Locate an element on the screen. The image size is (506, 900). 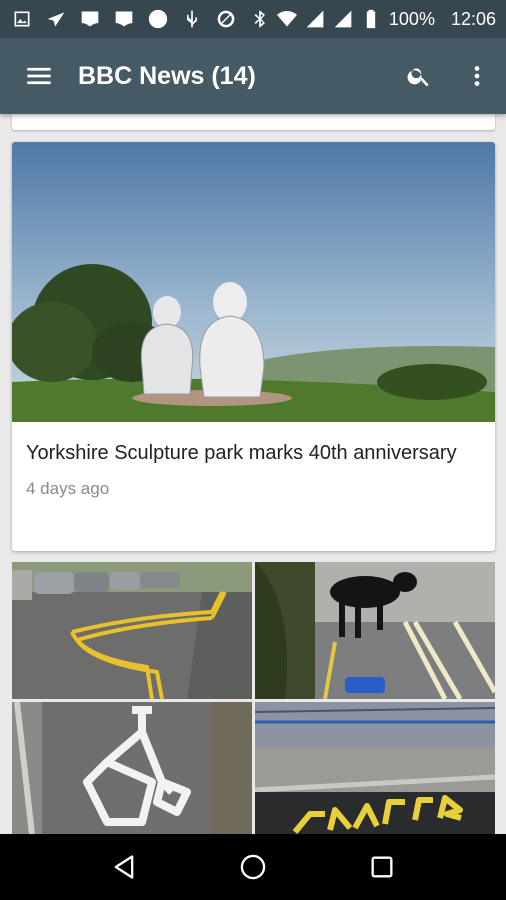
back-button is located at coordinates (124, 867).